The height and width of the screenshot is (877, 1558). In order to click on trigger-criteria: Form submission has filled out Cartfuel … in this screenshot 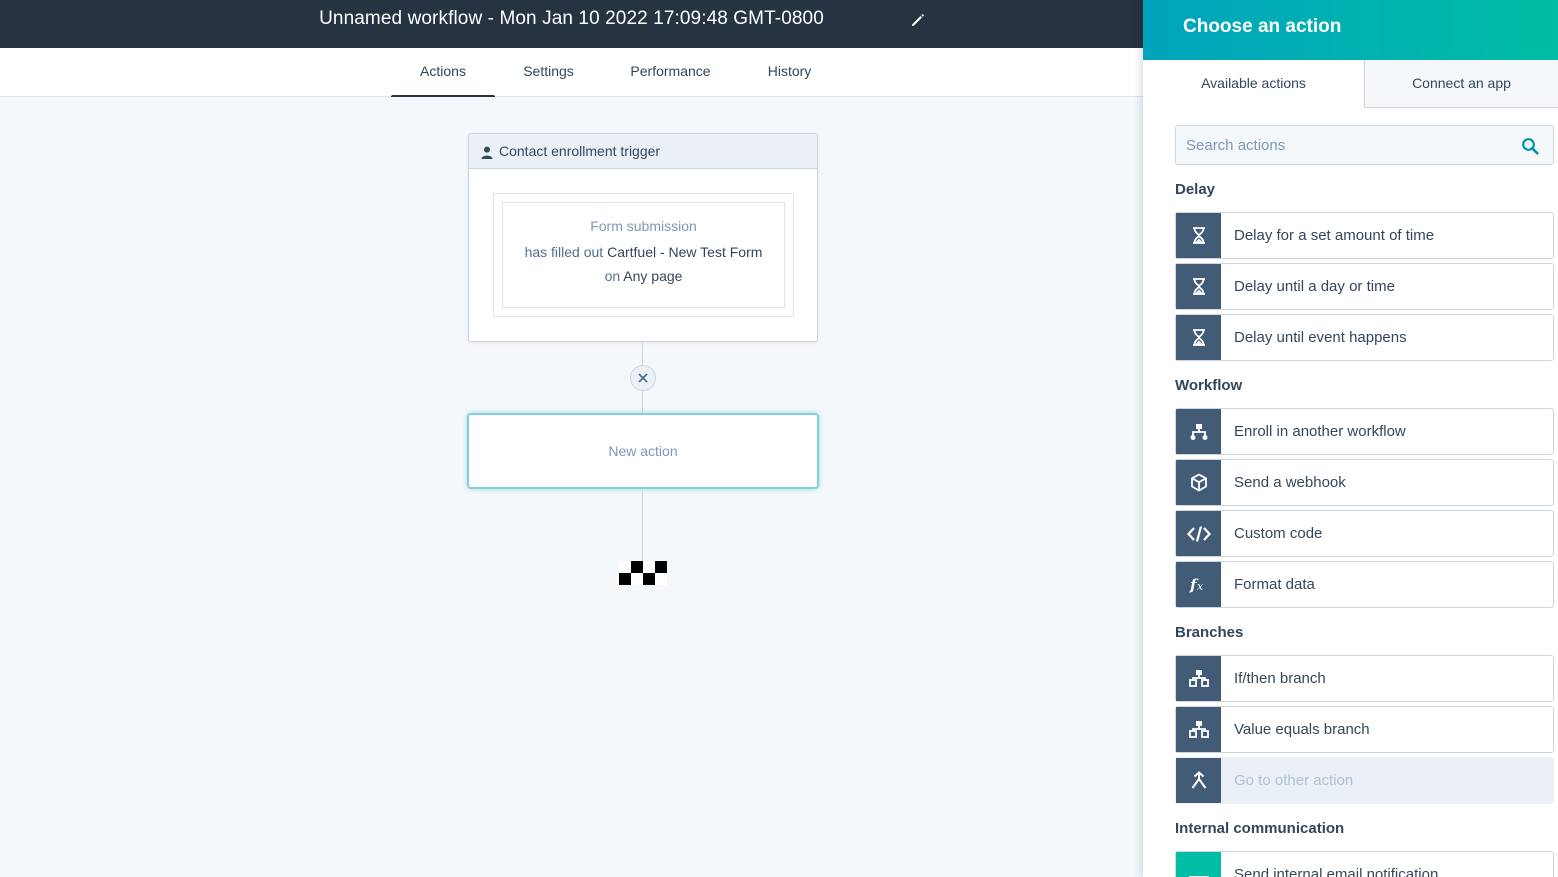, I will do `click(643, 255)`.